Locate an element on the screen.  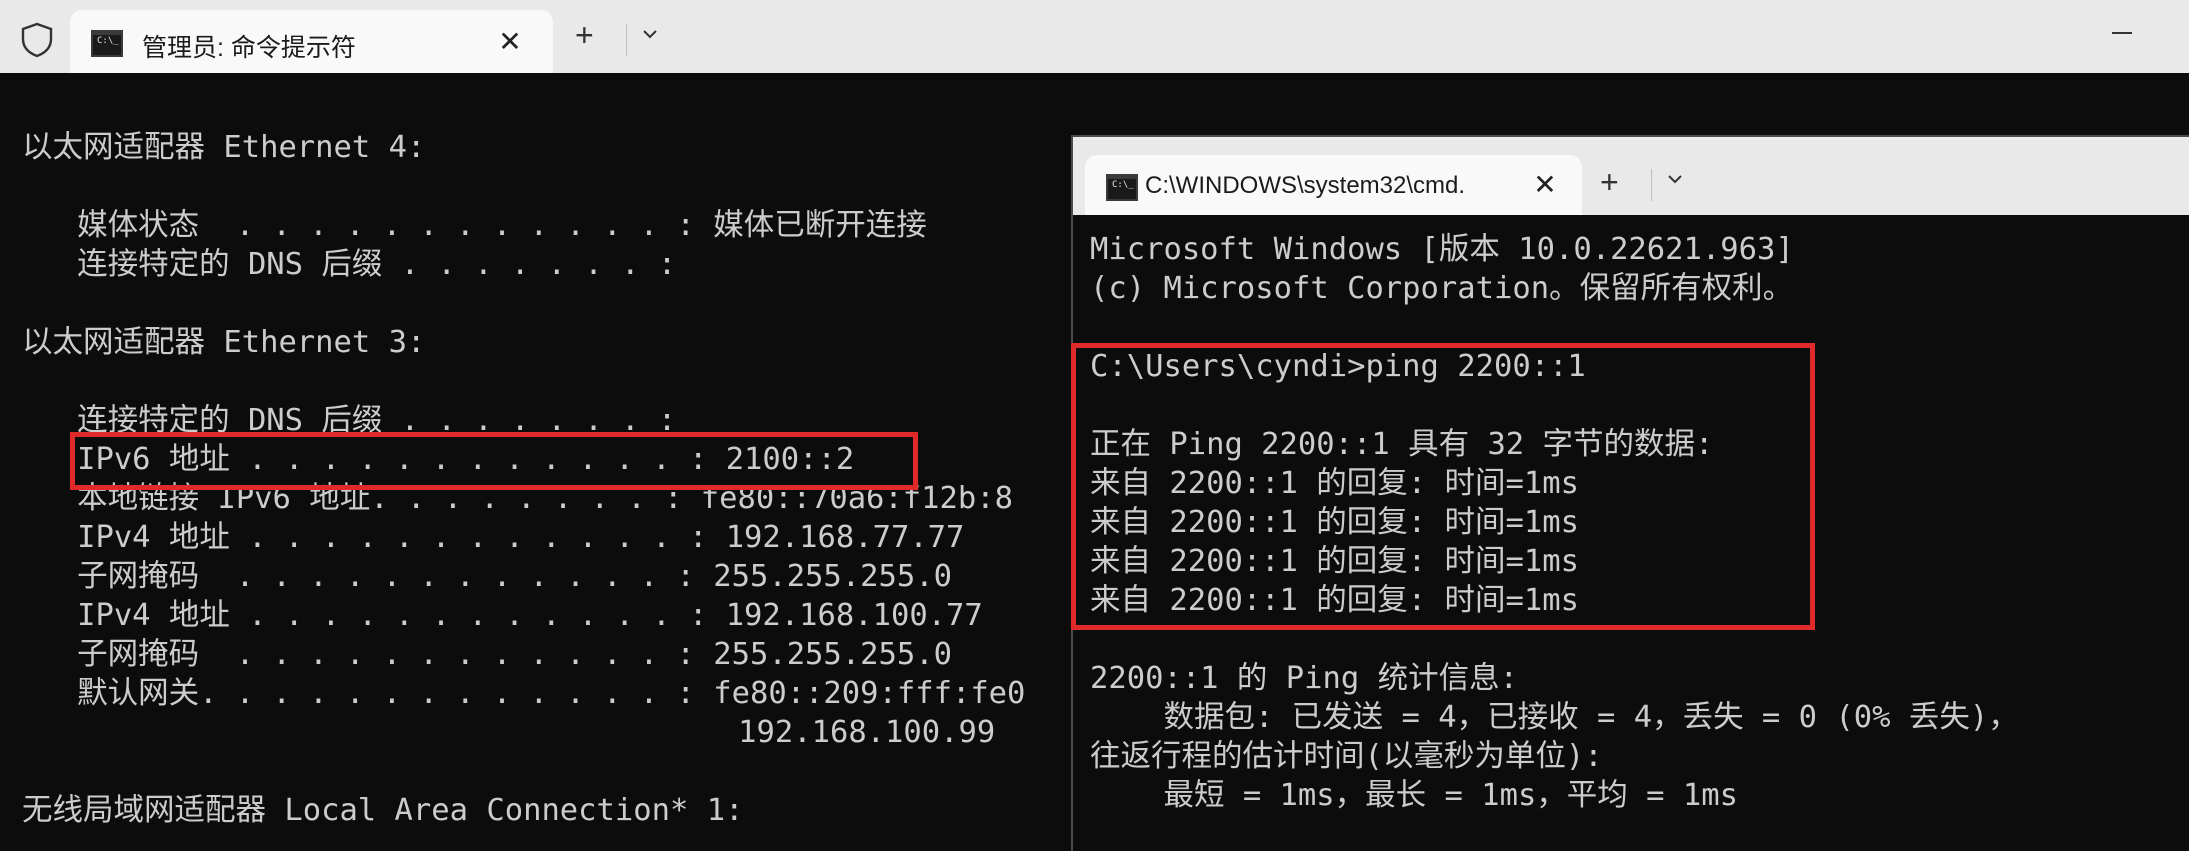
terminal-line: Microsoft Windows [版本 10.0.22621.963] is located at coordinates (1442, 249).